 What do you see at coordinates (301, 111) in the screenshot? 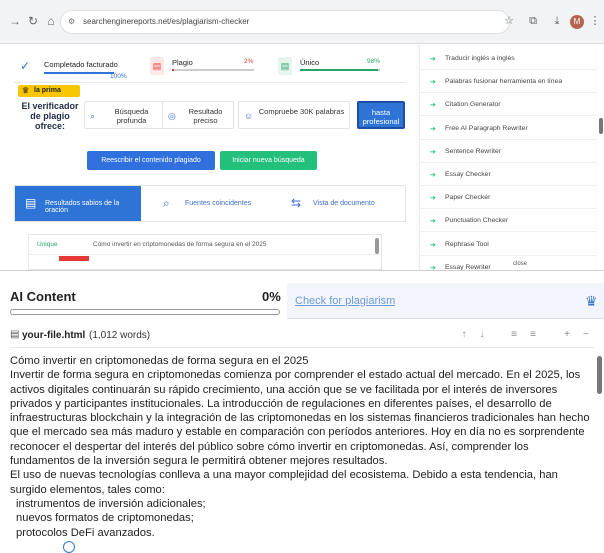
I see `plan-label: Compruebe 30K palabras` at bounding box center [301, 111].